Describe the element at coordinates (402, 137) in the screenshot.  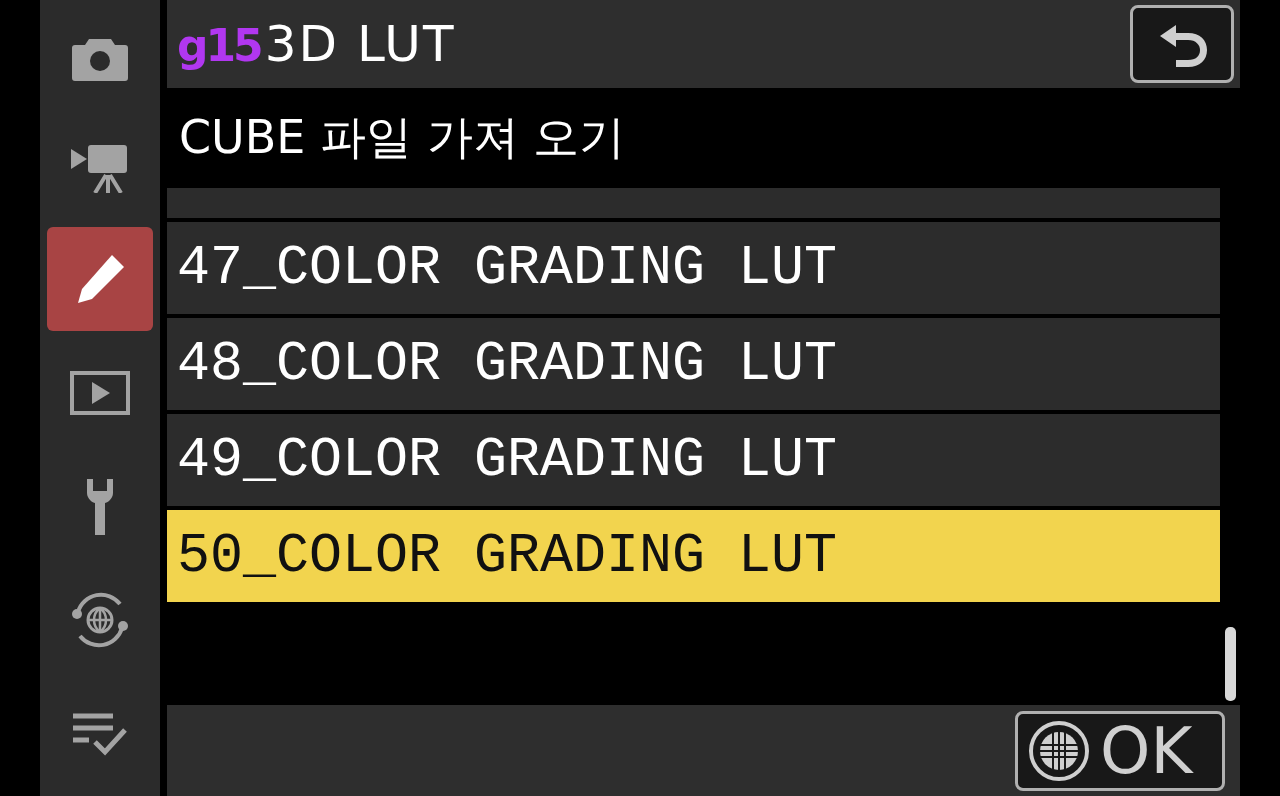
I see `screen-subtitle: CUBE 파일 가져 오기` at that location.